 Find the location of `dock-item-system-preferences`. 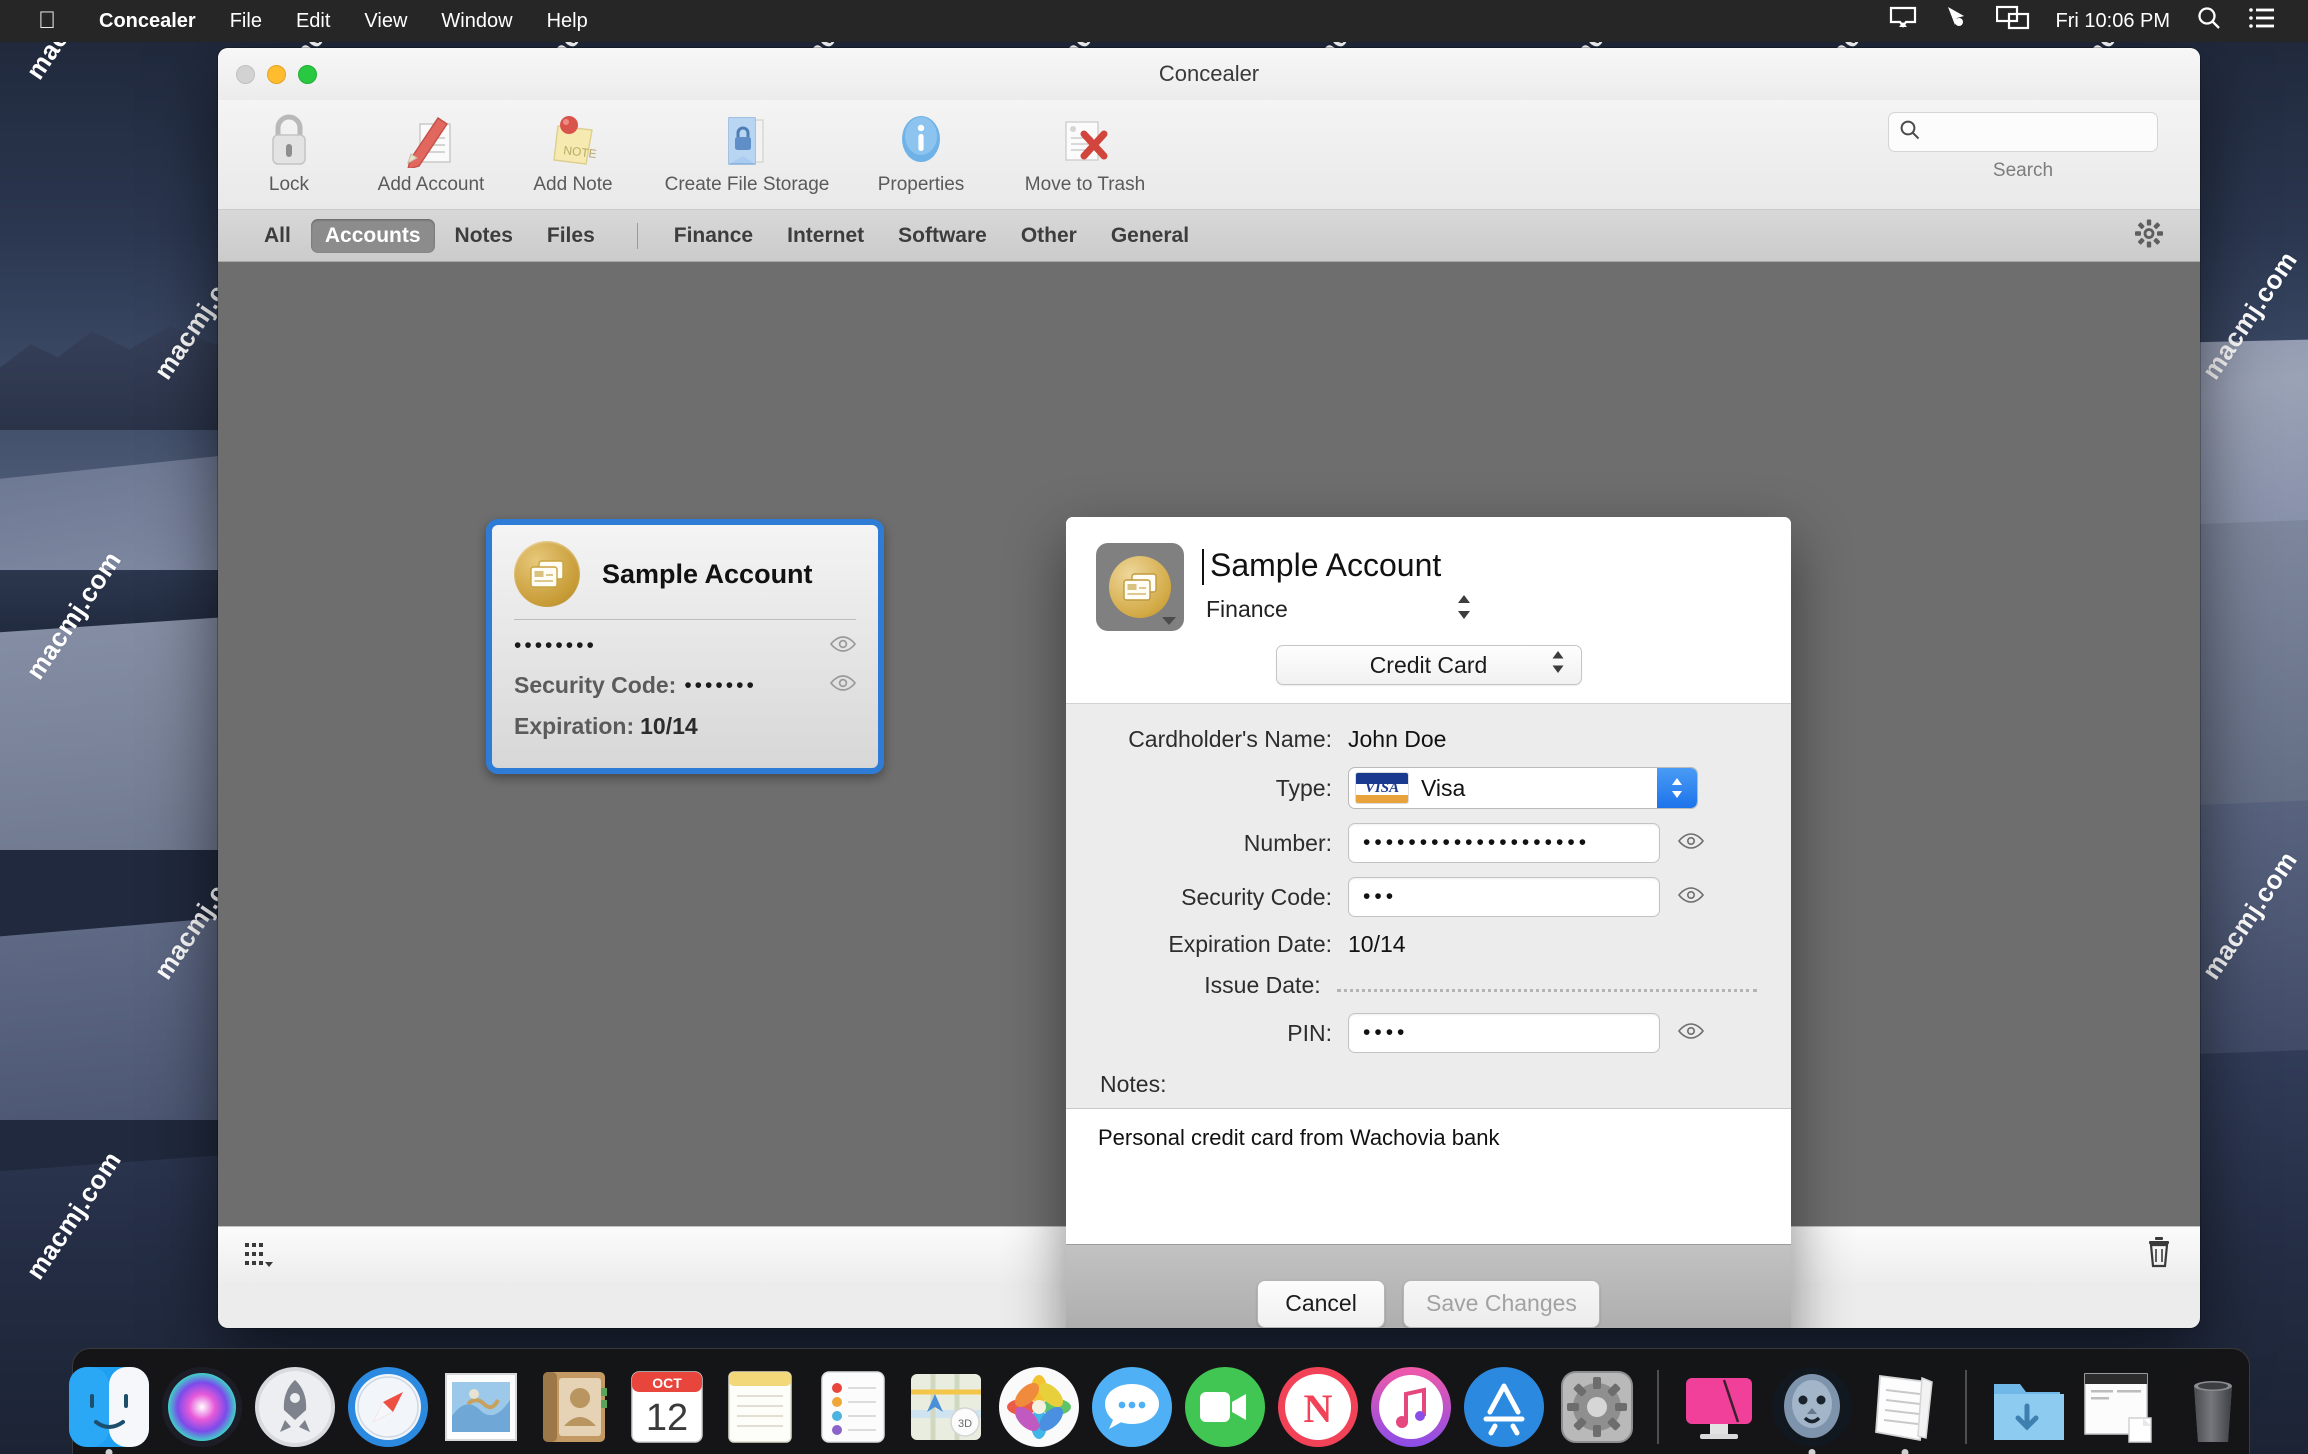

dock-item-system-preferences is located at coordinates (1597, 1407).